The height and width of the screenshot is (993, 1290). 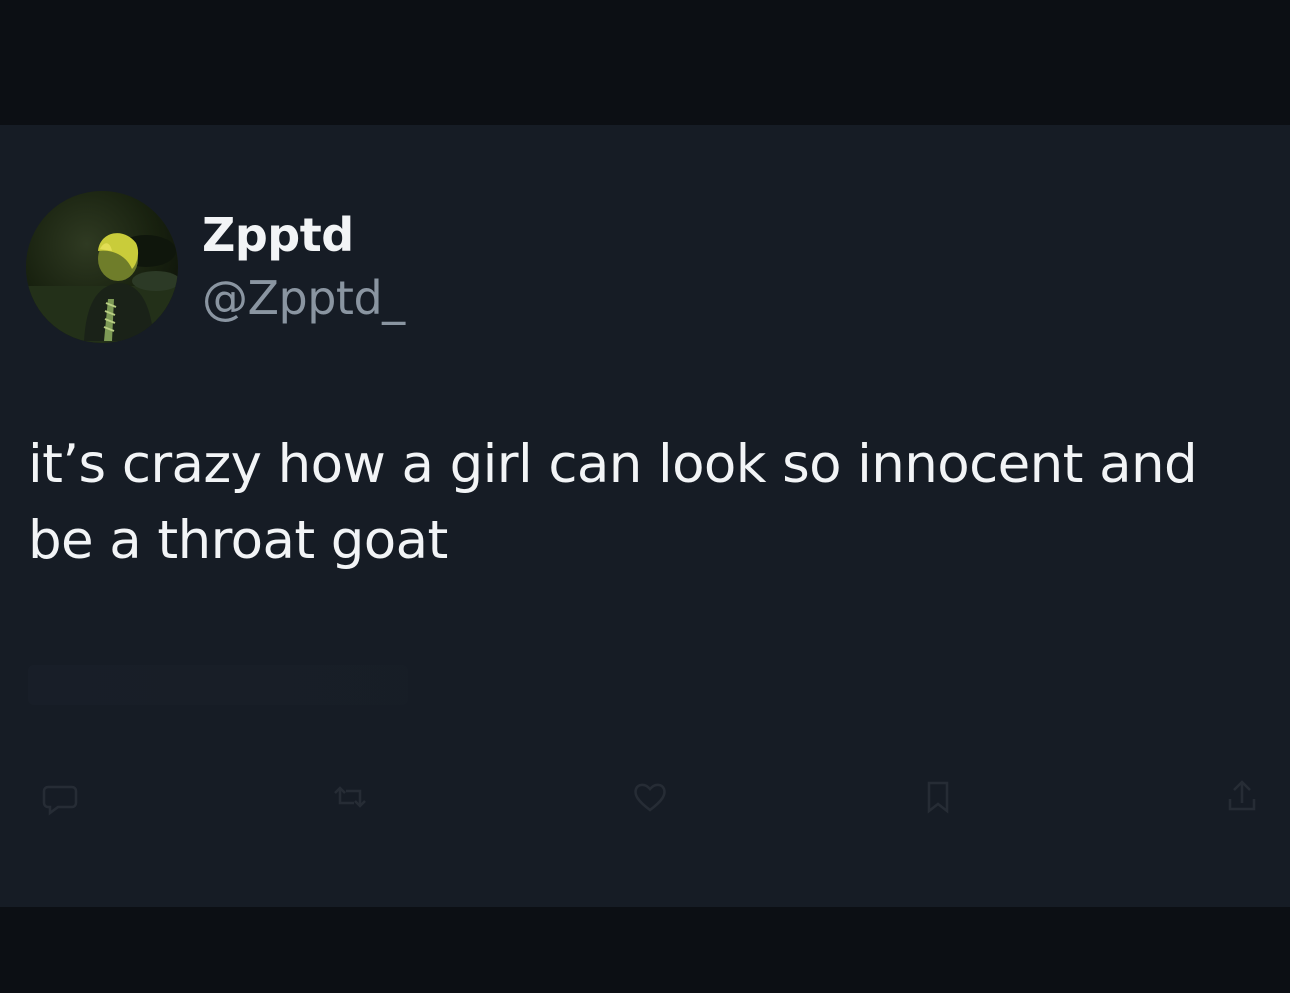 What do you see at coordinates (645, 950) in the screenshot?
I see `bottom-letterbox` at bounding box center [645, 950].